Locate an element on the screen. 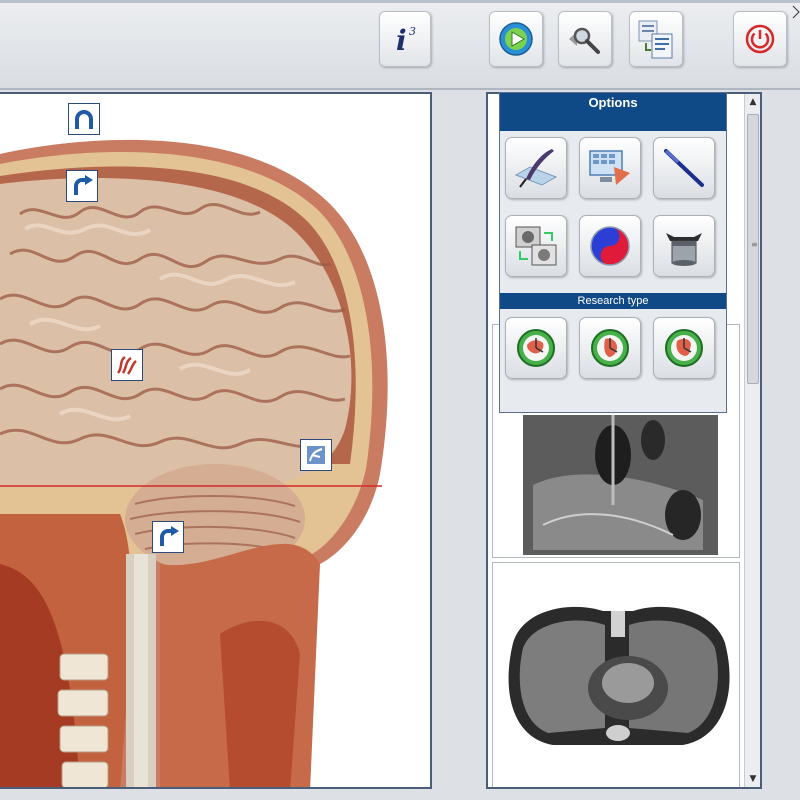 The height and width of the screenshot is (800, 800). yin-yang-icon is located at coordinates (610, 246).